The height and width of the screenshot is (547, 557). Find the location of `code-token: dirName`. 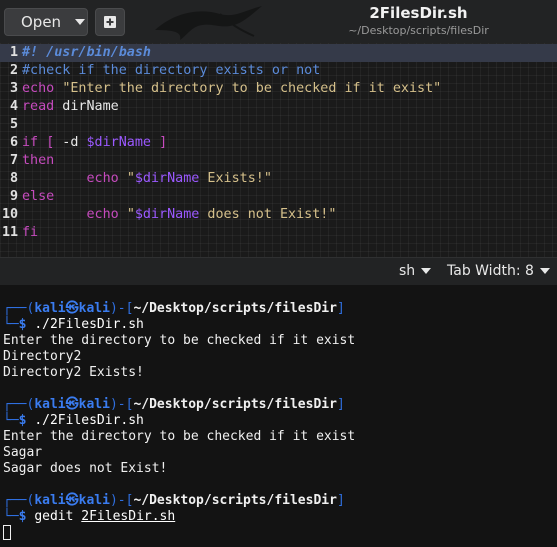

code-token: dirName is located at coordinates (86, 106).